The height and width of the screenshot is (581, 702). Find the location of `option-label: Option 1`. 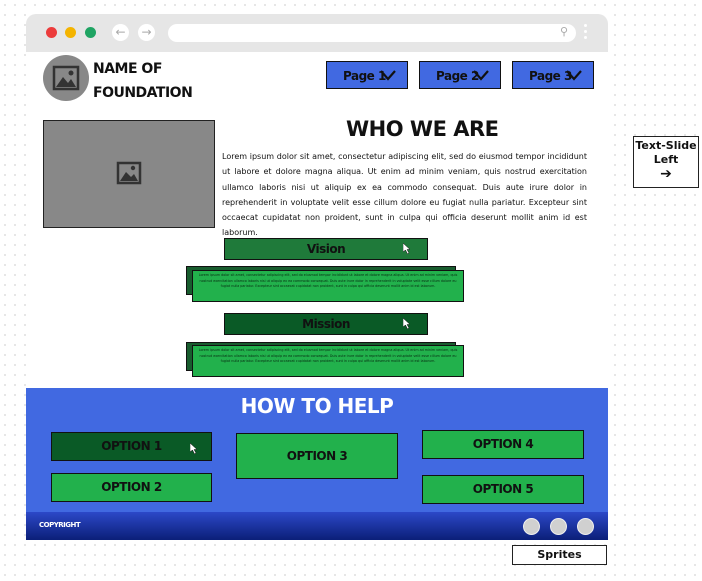

option-label: Option 1 is located at coordinates (131, 446).